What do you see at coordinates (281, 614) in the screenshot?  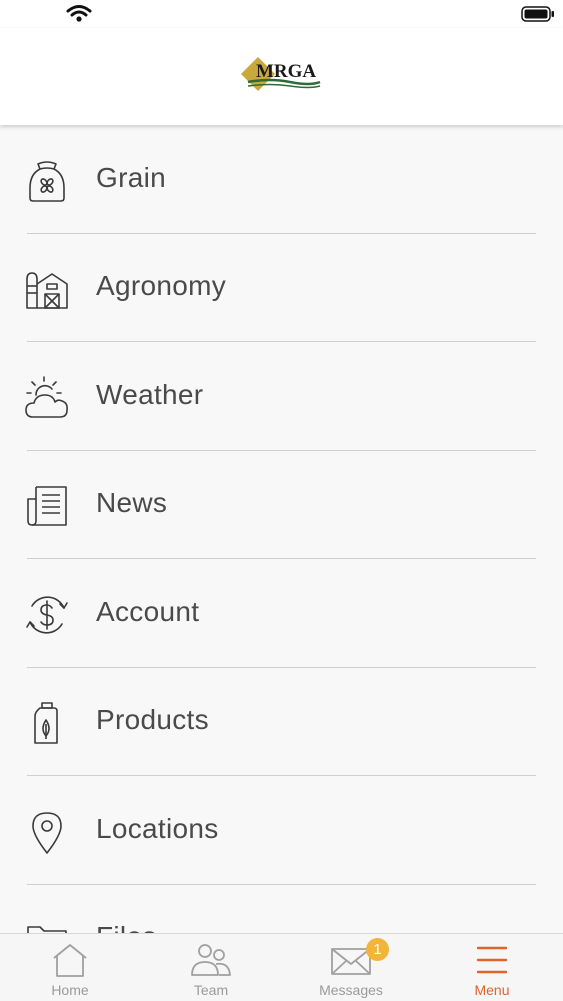 I see `menu-item-account: Account` at bounding box center [281, 614].